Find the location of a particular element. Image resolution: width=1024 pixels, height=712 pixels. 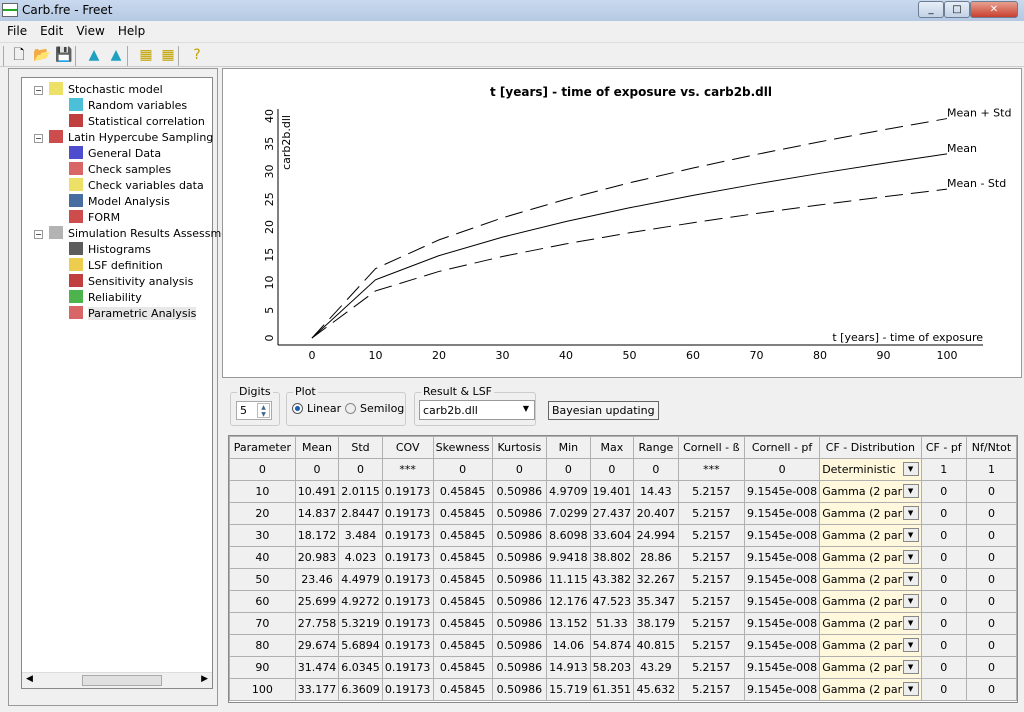

tree-item-check-samples: Check samples is located at coordinates (120, 170).